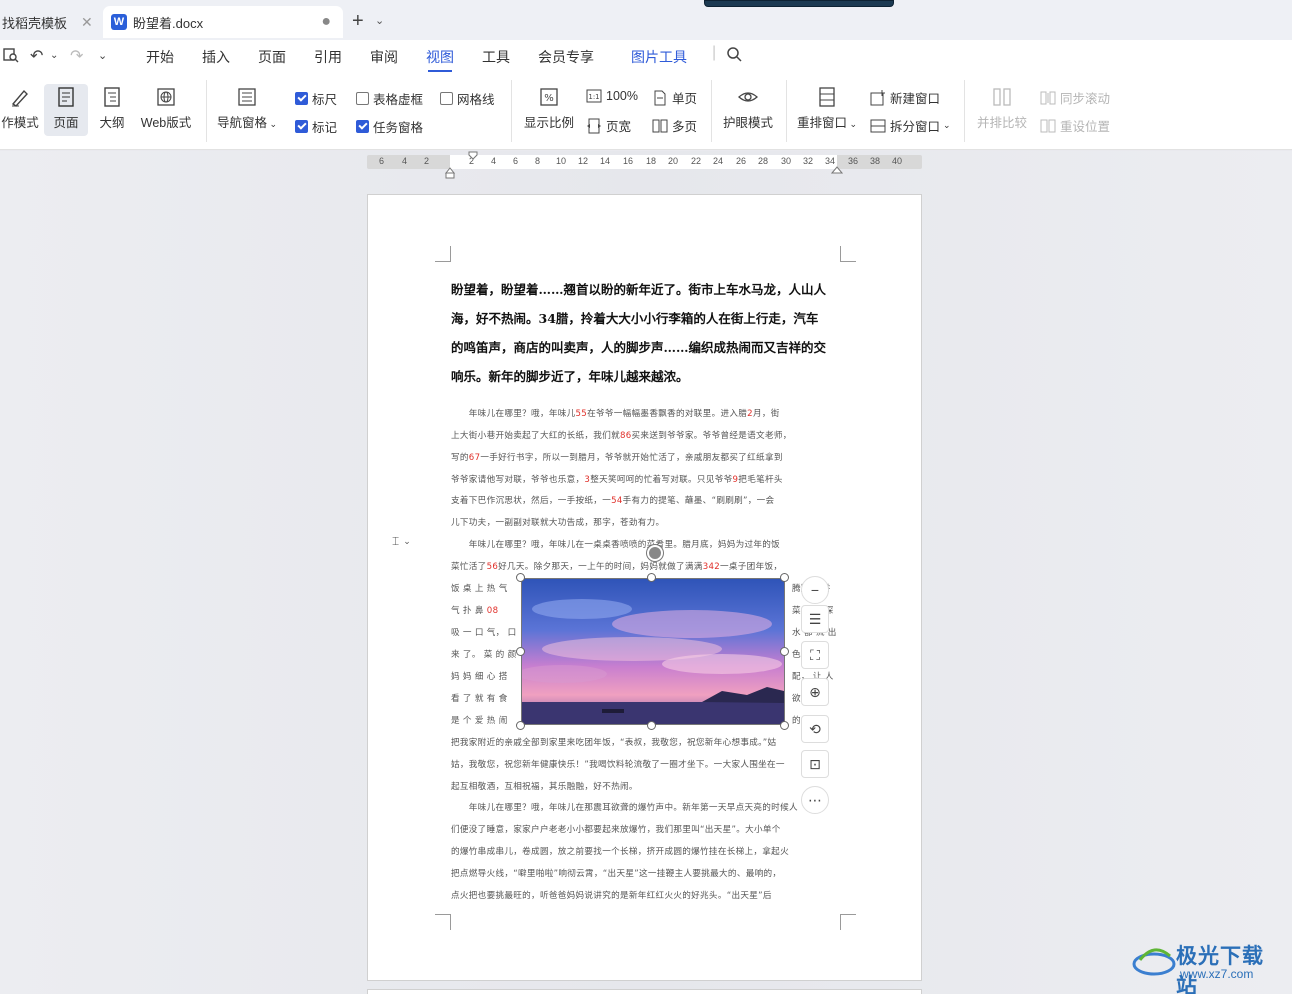 Image resolution: width=1292 pixels, height=994 pixels. I want to click on selected-picture, so click(653, 651).